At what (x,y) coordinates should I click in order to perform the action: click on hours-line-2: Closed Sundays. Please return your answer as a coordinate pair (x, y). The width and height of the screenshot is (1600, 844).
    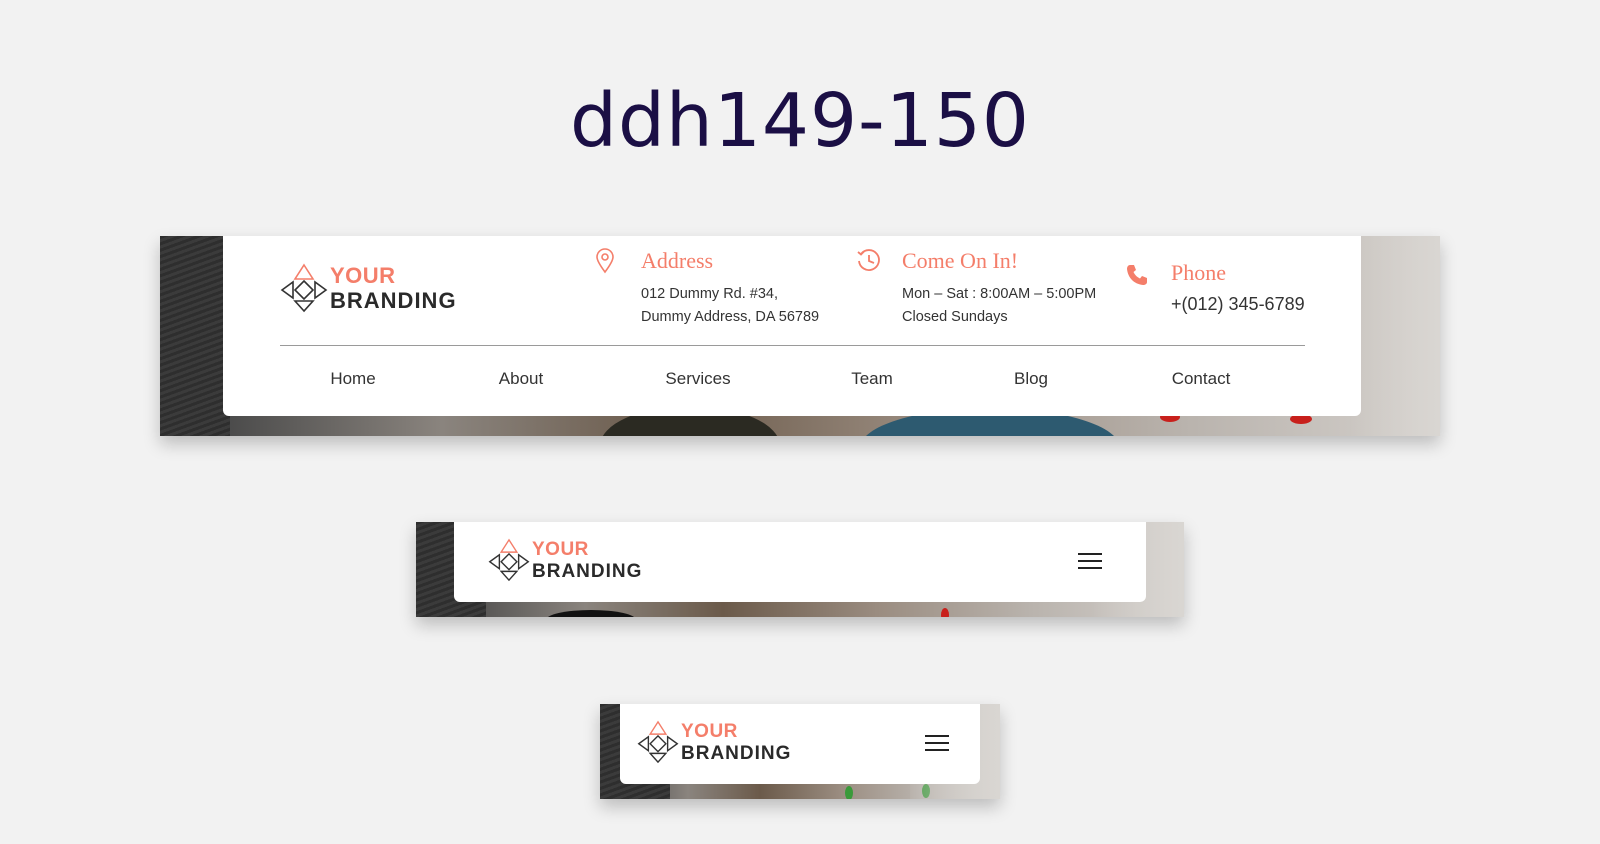
    Looking at the image, I should click on (955, 317).